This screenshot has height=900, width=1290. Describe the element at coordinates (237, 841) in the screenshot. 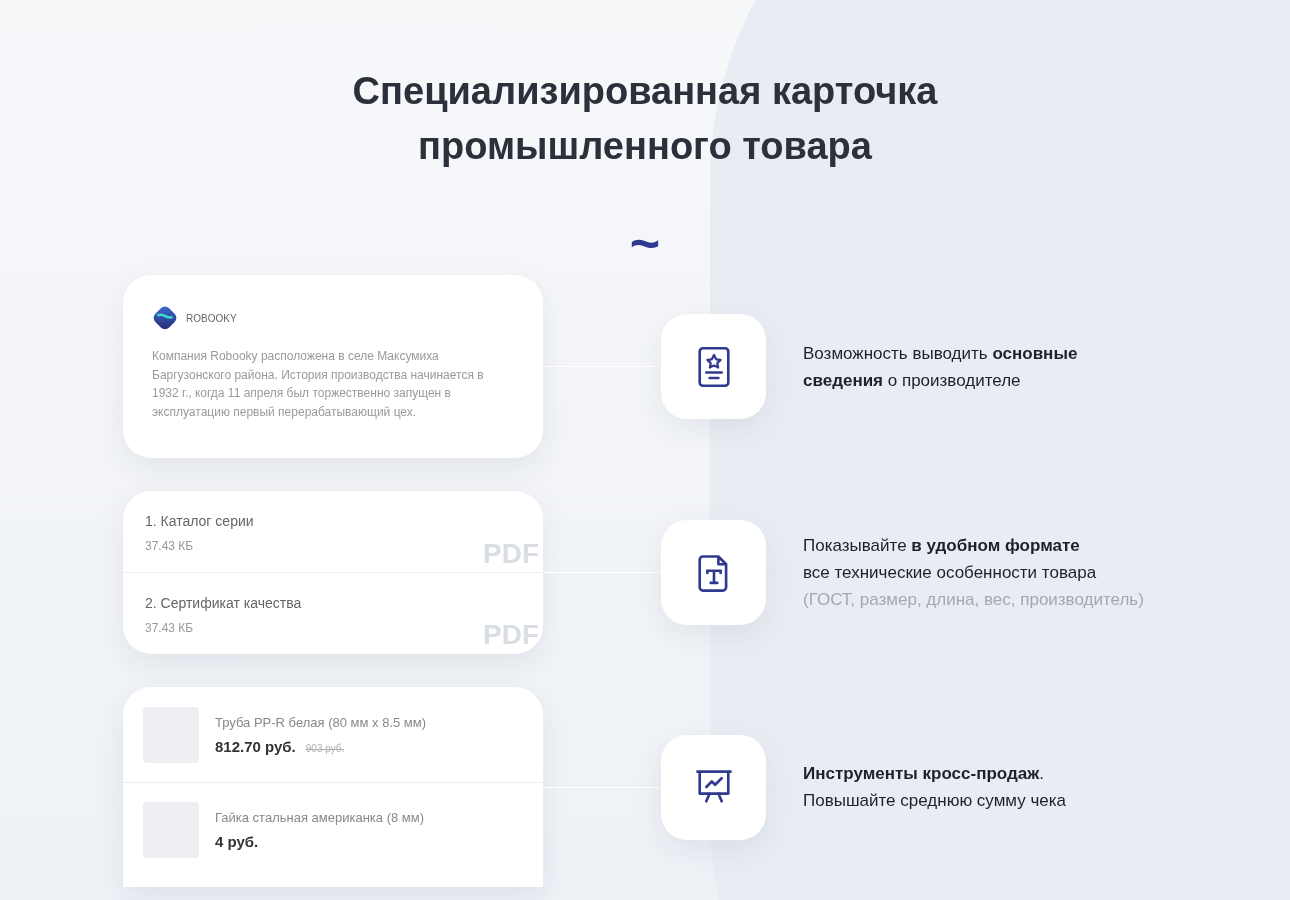

I see `product-price: 4 руб.` at that location.